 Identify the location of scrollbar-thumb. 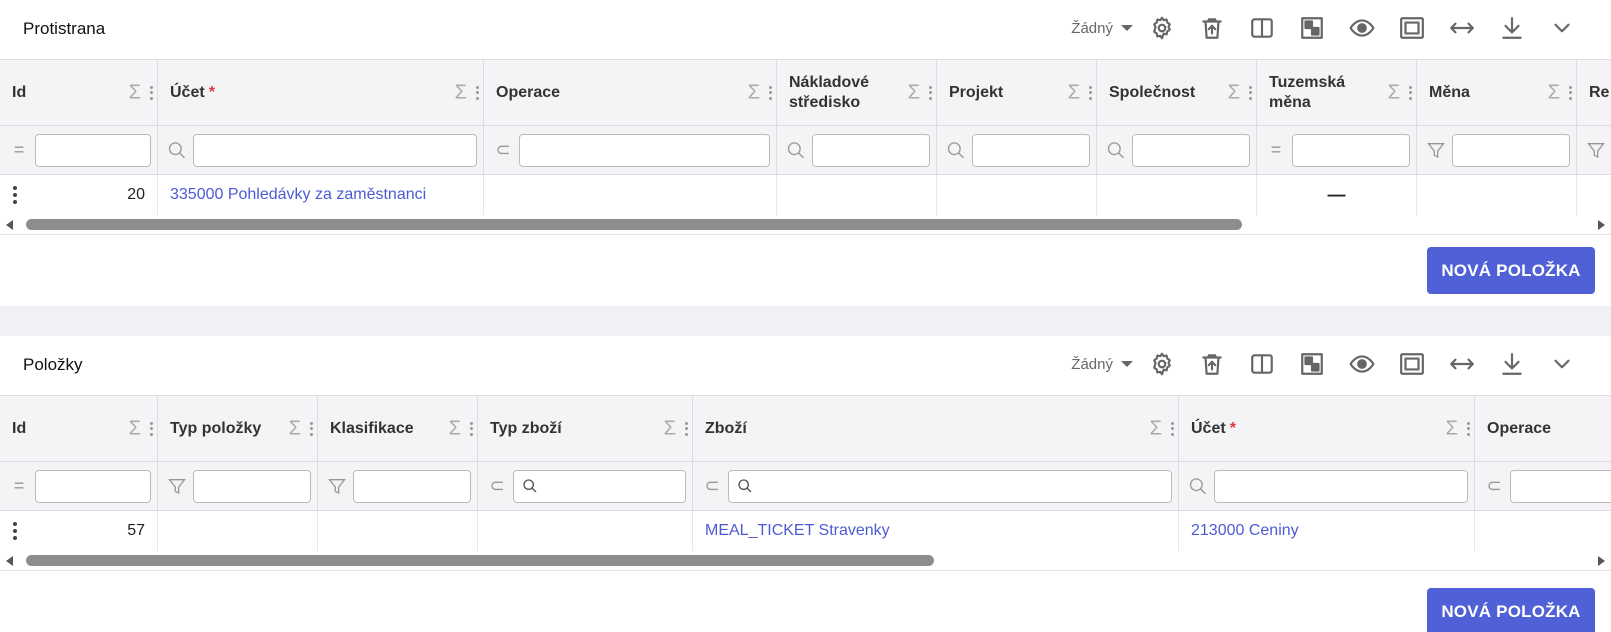
(634, 224).